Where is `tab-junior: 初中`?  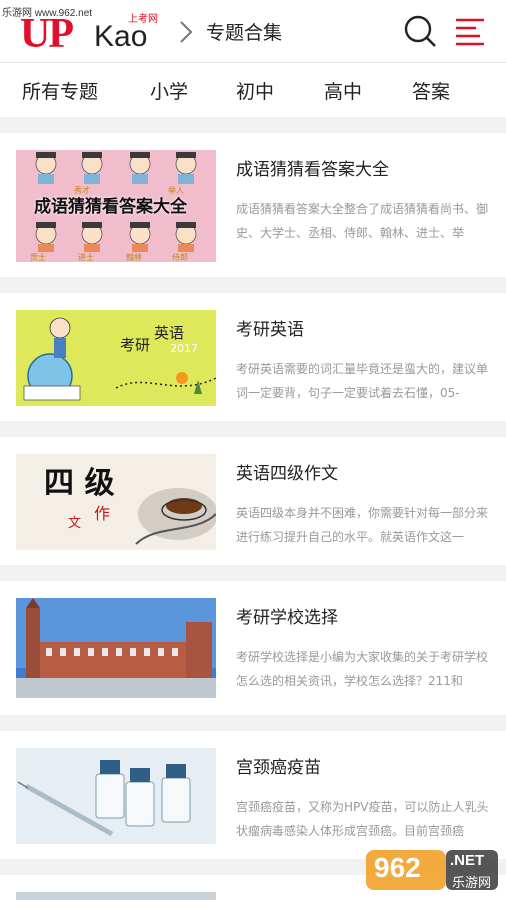 tab-junior: 初中 is located at coordinates (255, 90).